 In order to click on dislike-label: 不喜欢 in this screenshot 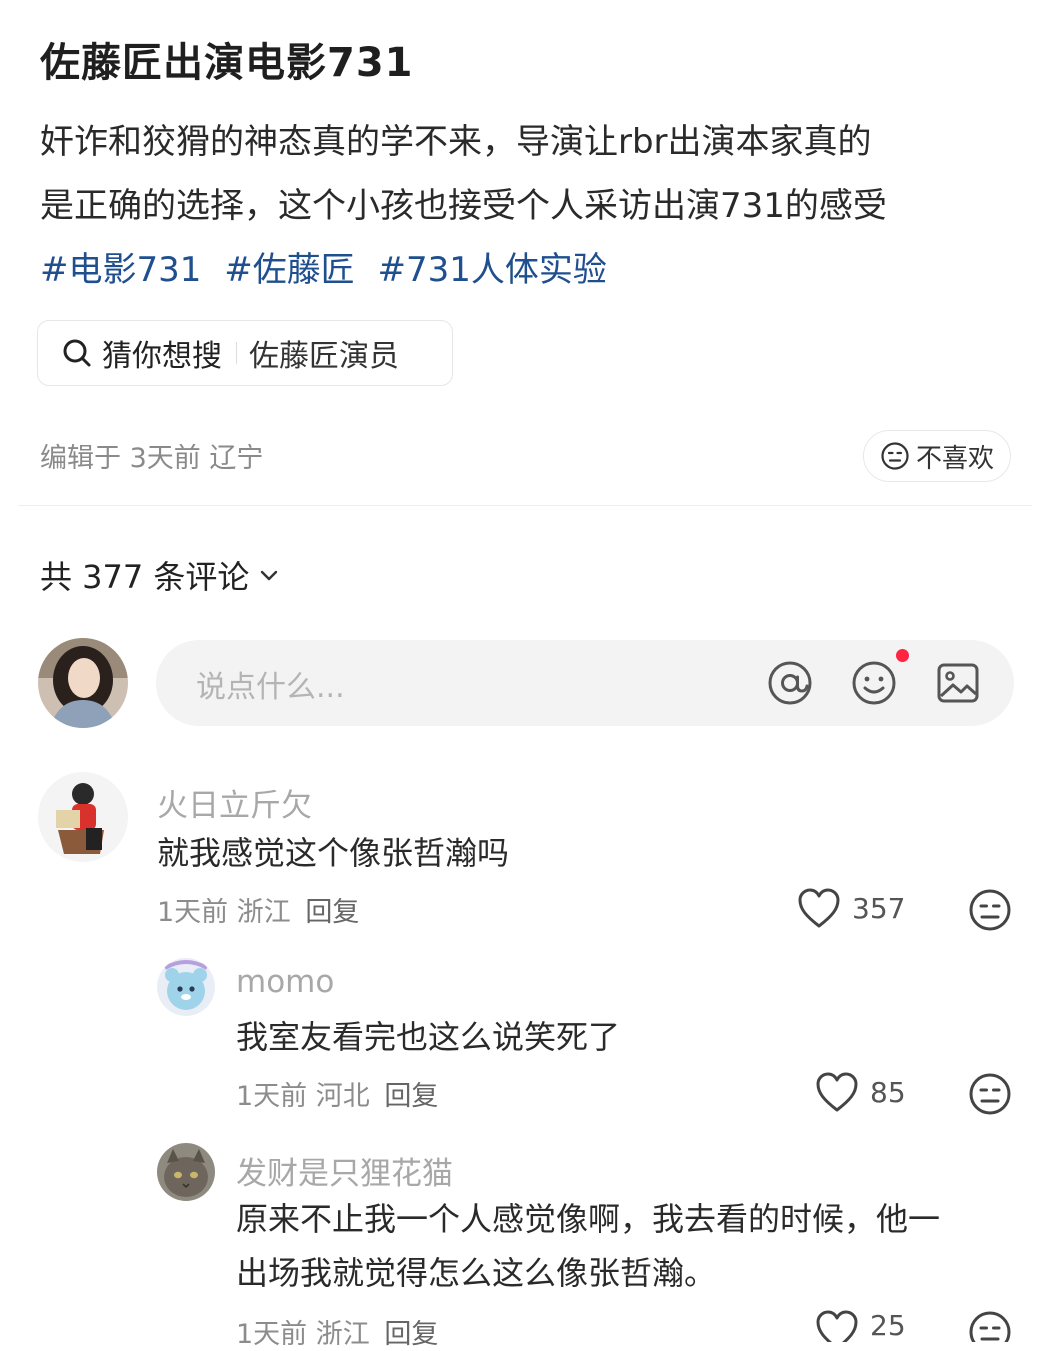, I will do `click(954, 458)`.